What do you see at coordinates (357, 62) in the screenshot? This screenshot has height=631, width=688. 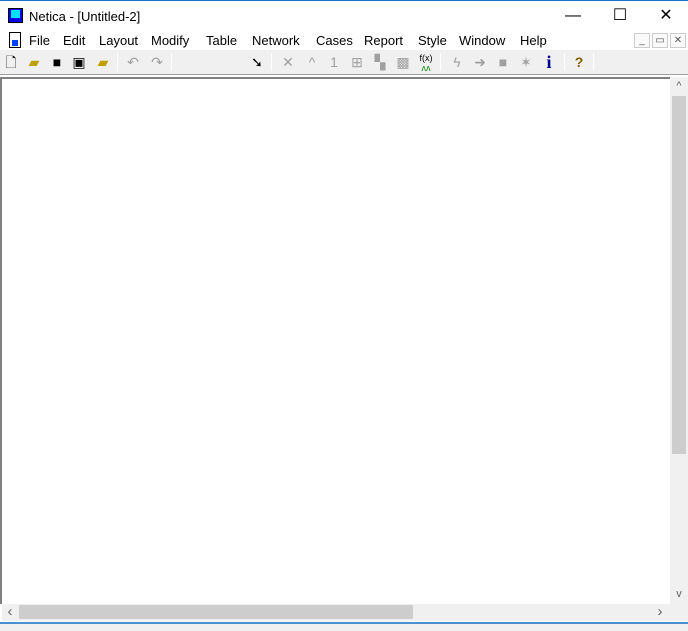 I see `absorb-icon: ⊞` at bounding box center [357, 62].